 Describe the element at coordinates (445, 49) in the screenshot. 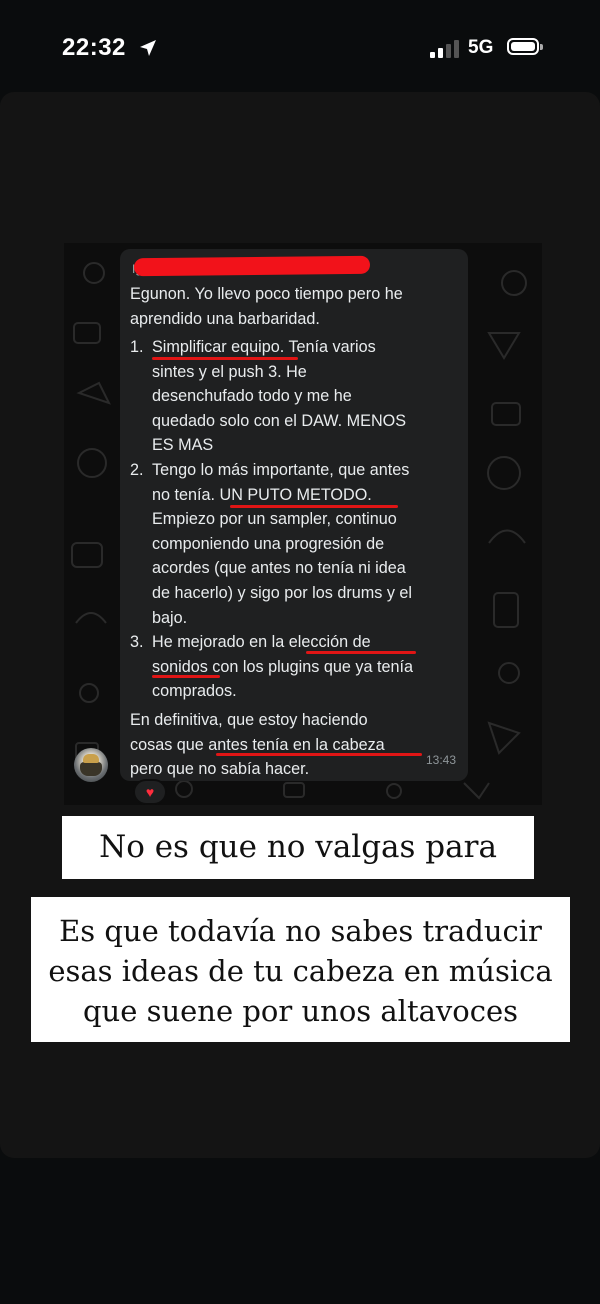

I see `cellular-signal-icon` at that location.